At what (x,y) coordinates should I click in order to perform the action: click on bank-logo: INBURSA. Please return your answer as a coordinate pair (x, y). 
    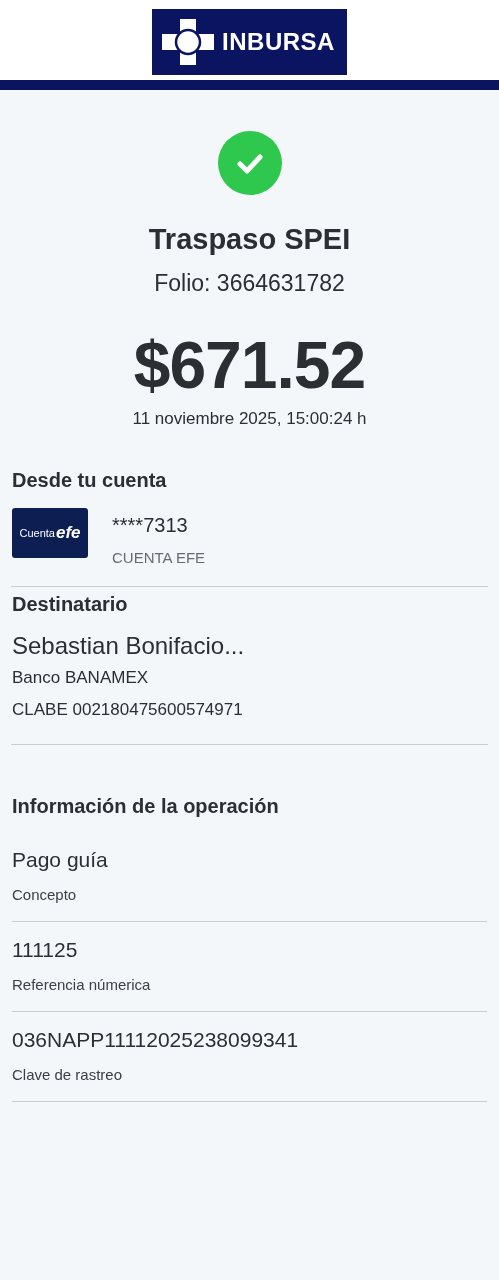
    Looking at the image, I should click on (249, 42).